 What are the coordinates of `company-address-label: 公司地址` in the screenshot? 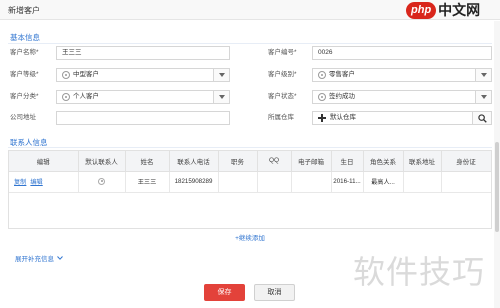 It's located at (23, 117).